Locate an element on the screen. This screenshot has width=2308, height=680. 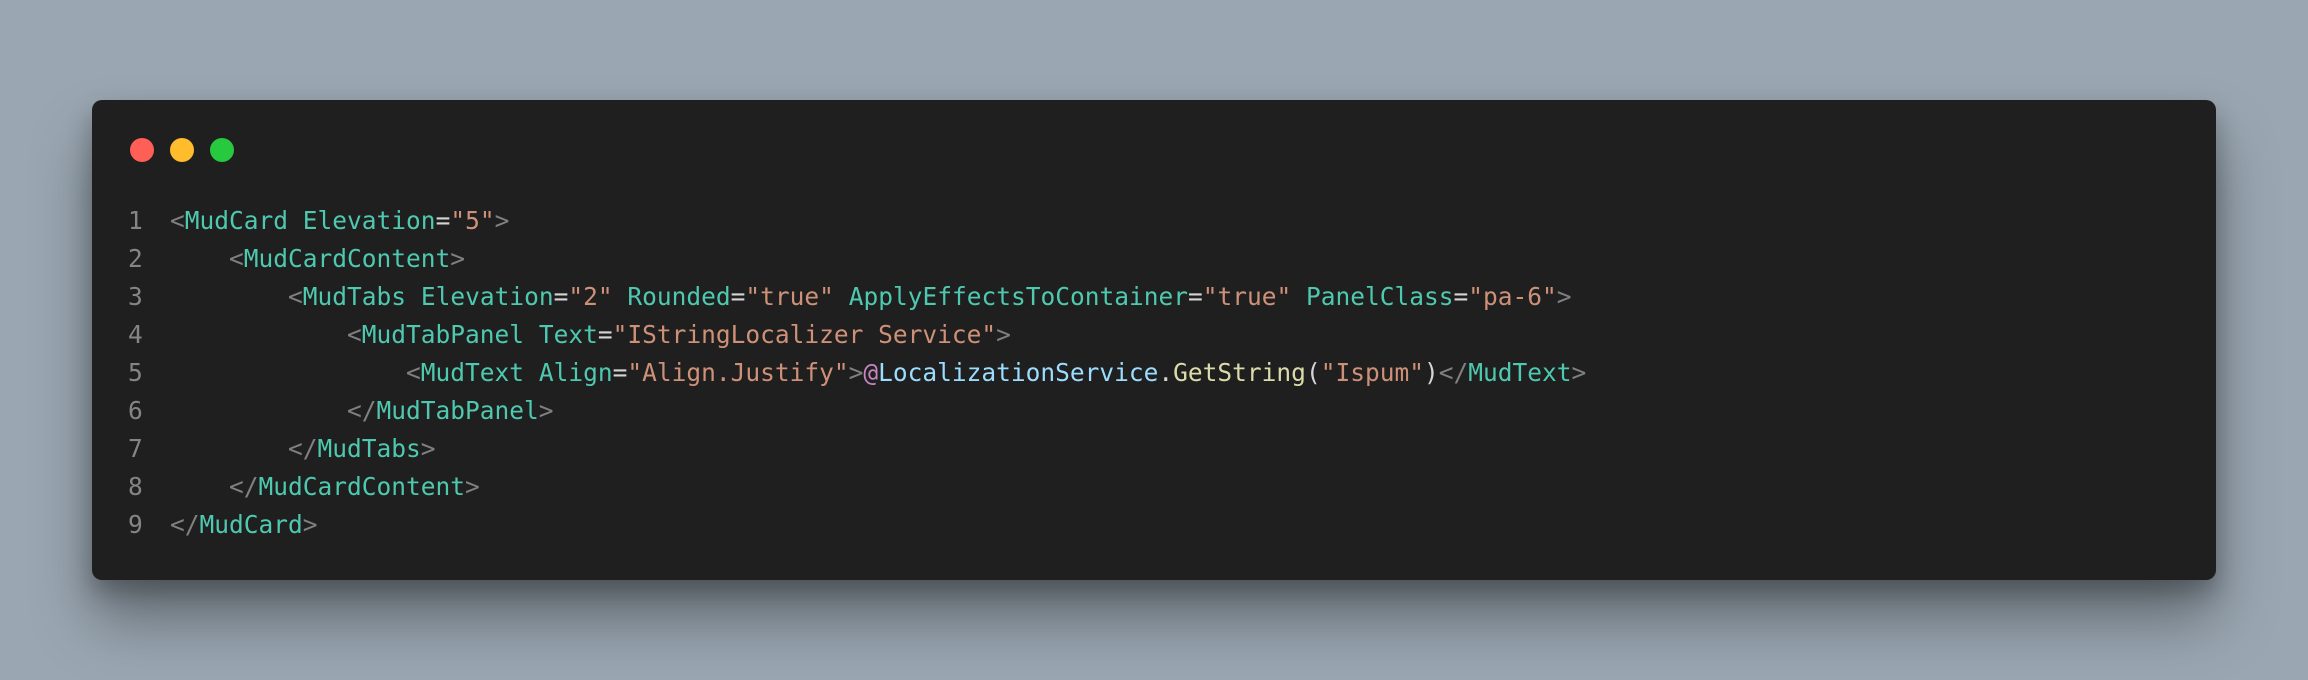
line-number: 7 is located at coordinates (135, 448).